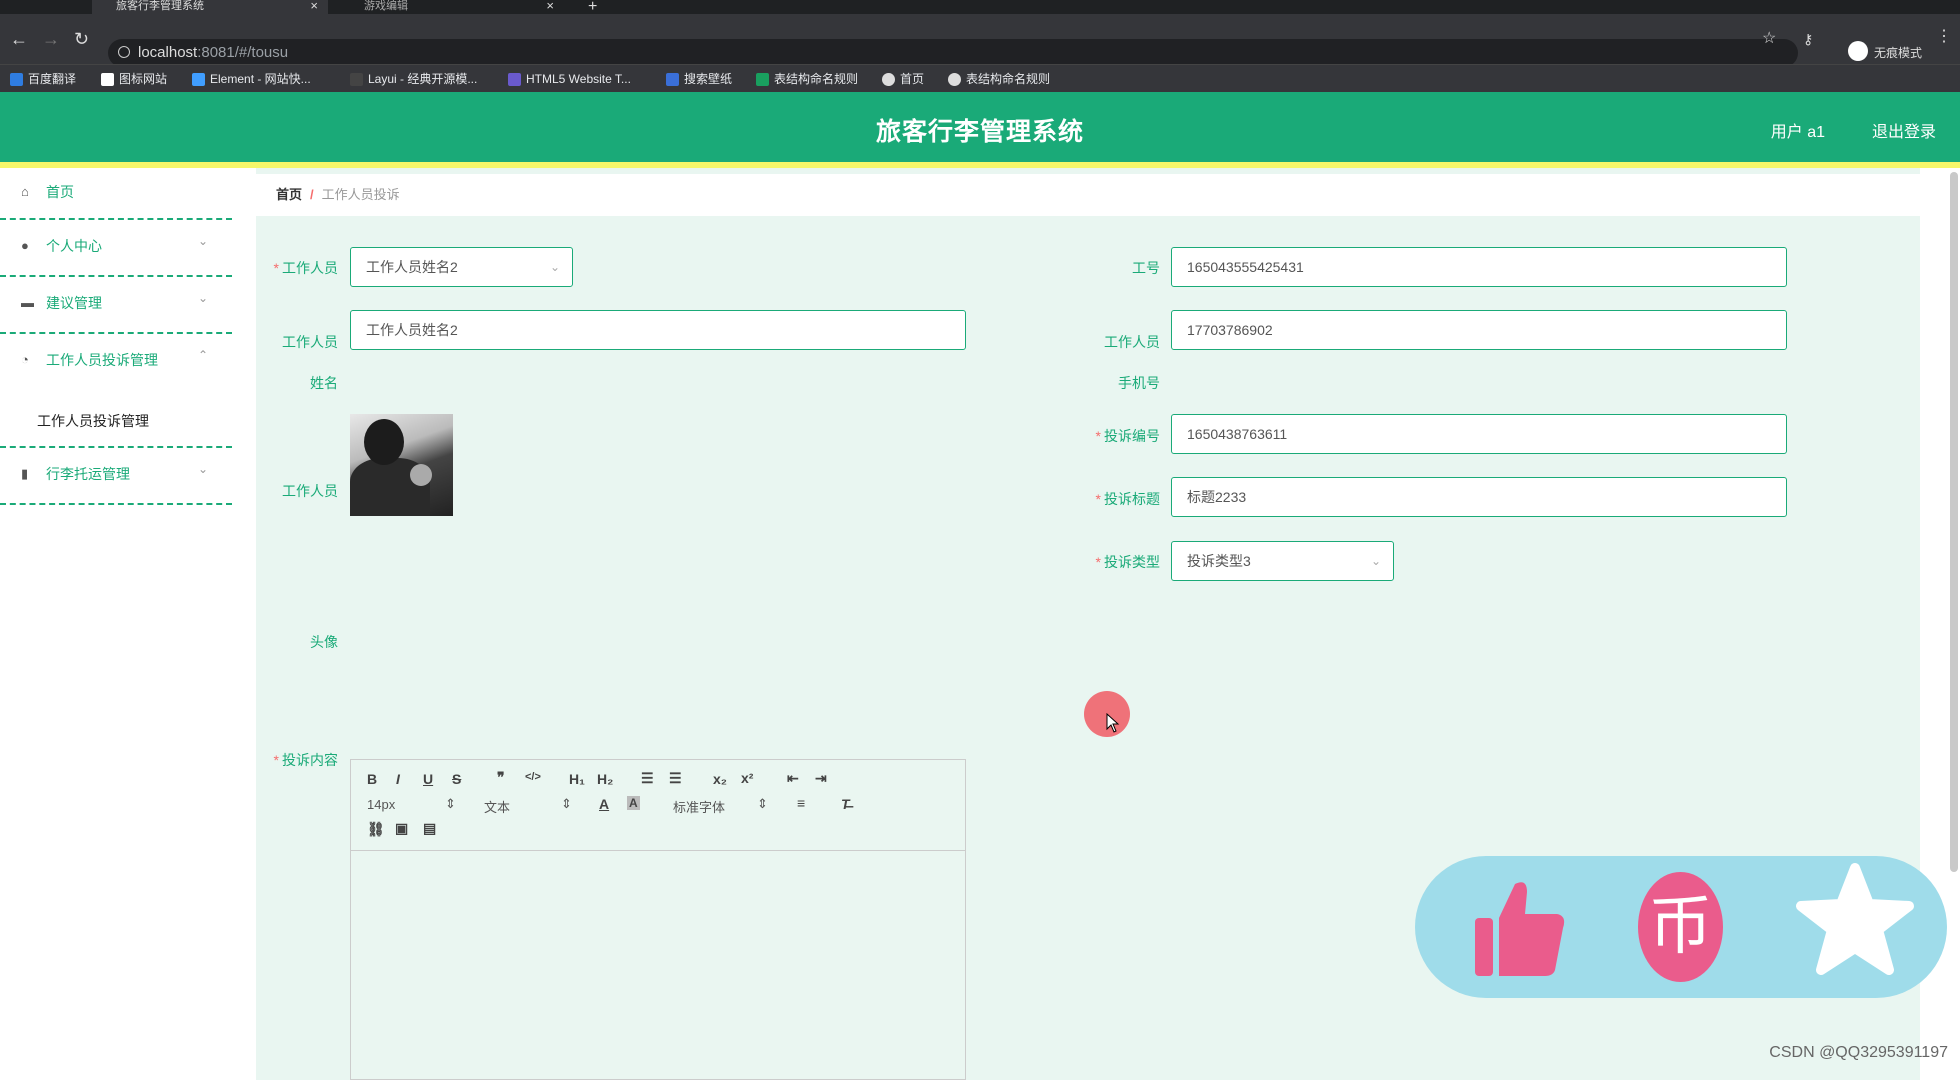 Image resolution: width=1960 pixels, height=1080 pixels. What do you see at coordinates (360, 194) in the screenshot?
I see `breadcrumb-current: 工作人员投诉` at bounding box center [360, 194].